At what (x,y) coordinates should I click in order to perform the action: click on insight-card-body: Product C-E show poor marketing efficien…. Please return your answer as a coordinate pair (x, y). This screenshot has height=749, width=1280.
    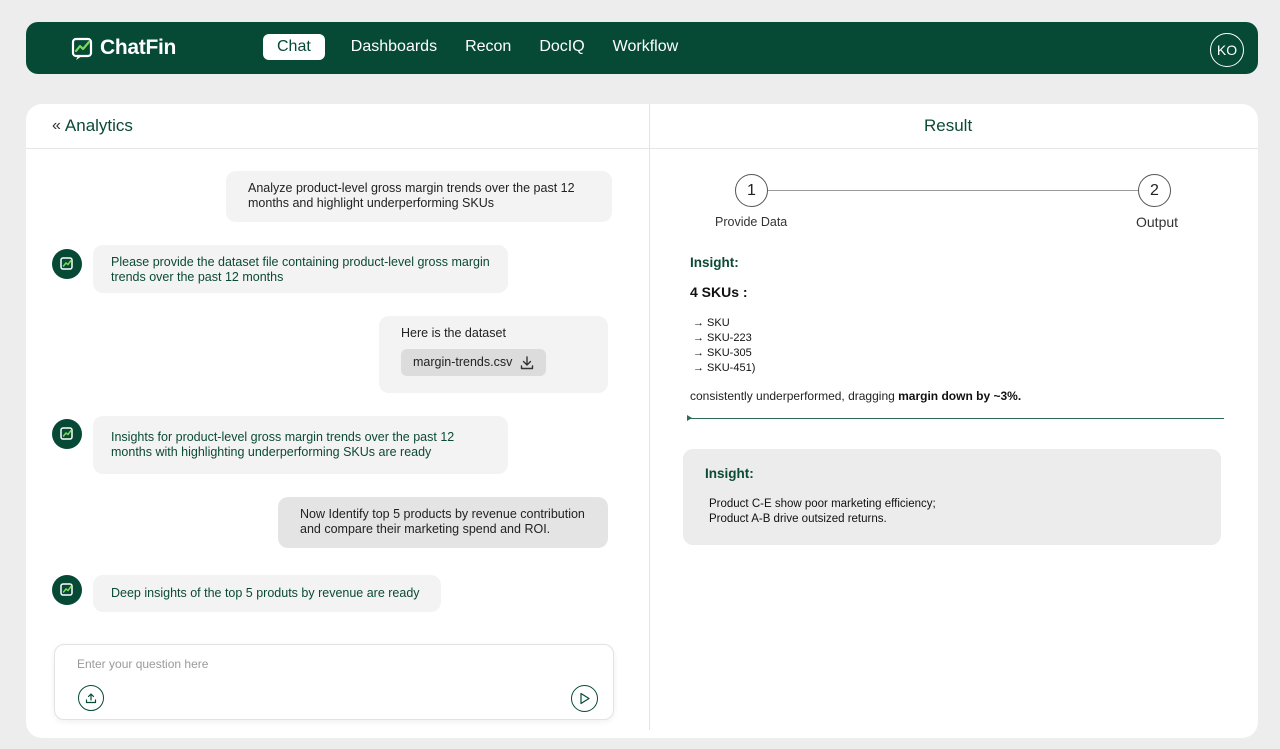
    Looking at the image, I should click on (822, 512).